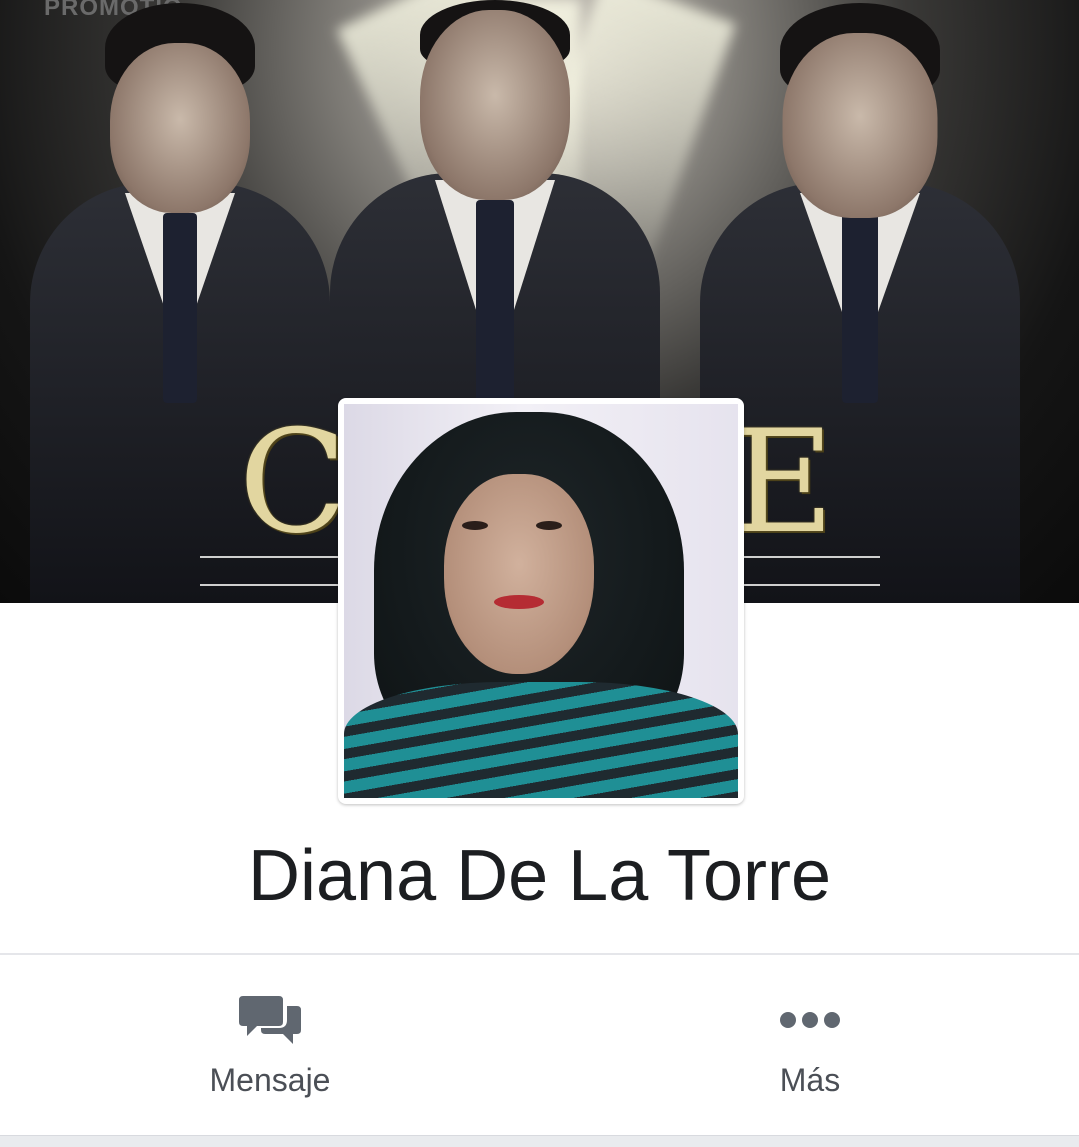 This screenshot has width=1079, height=1147. I want to click on section-separator, so click(539, 1141).